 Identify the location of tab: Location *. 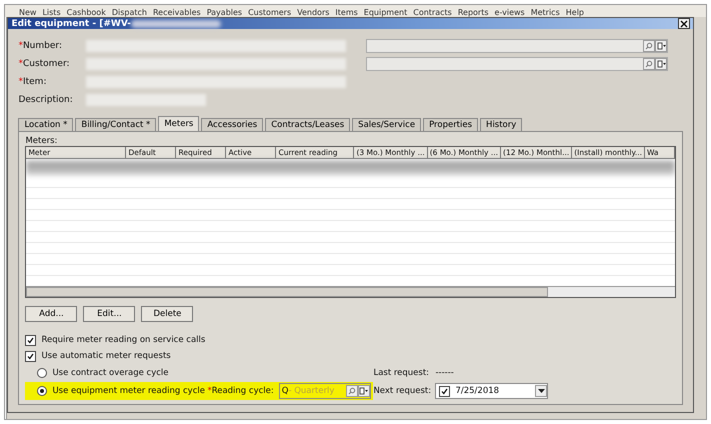
(46, 124).